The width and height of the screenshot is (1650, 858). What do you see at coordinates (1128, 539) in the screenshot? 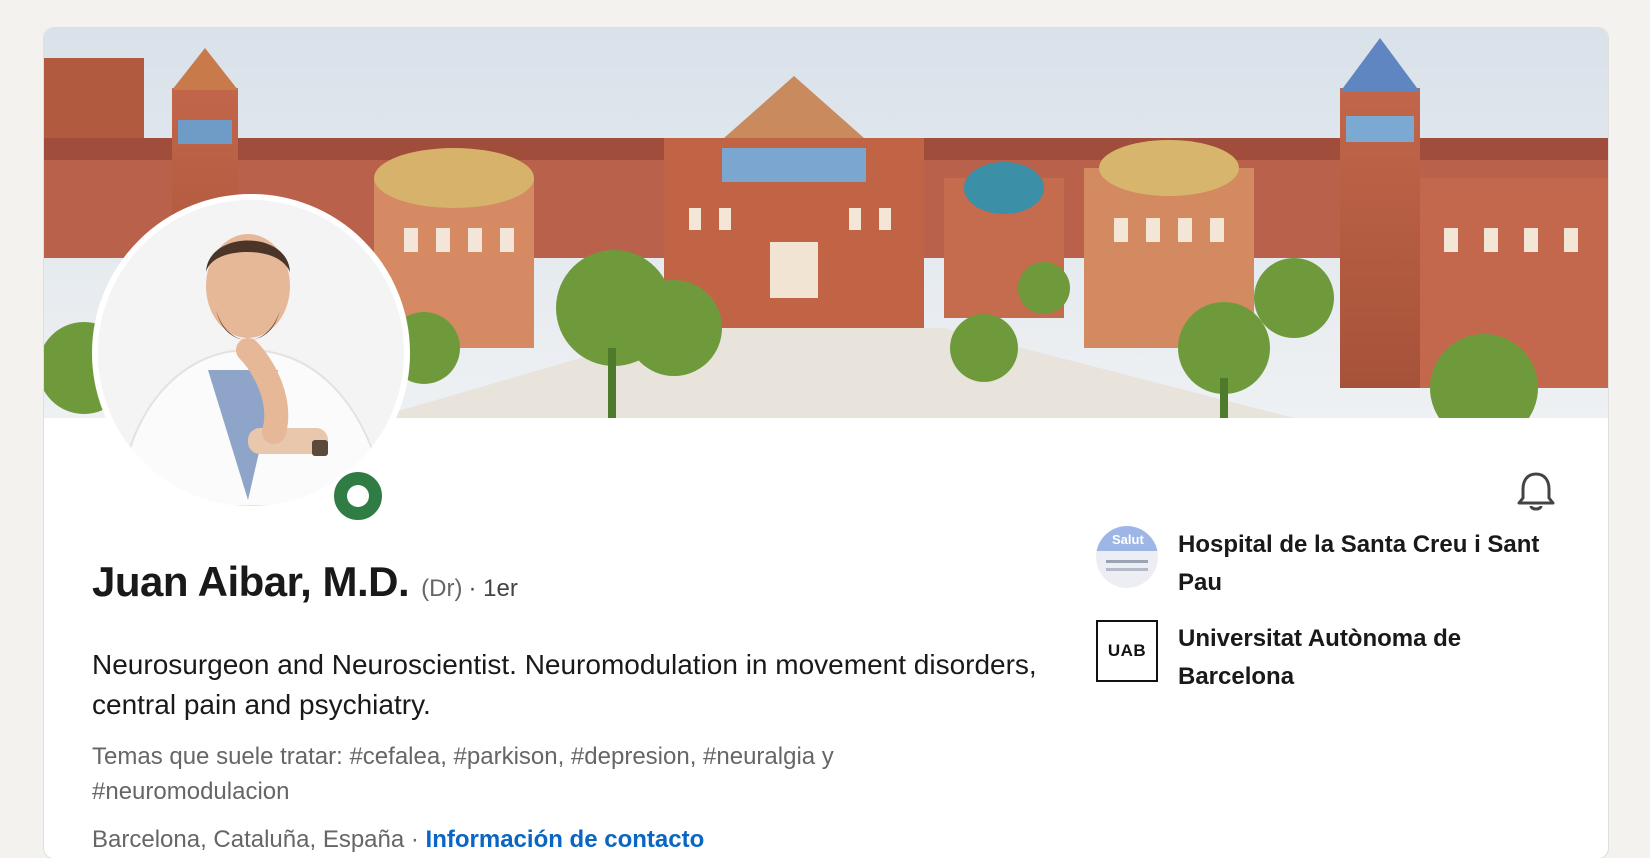
I see `hospital-logo-text: Salut` at bounding box center [1128, 539].